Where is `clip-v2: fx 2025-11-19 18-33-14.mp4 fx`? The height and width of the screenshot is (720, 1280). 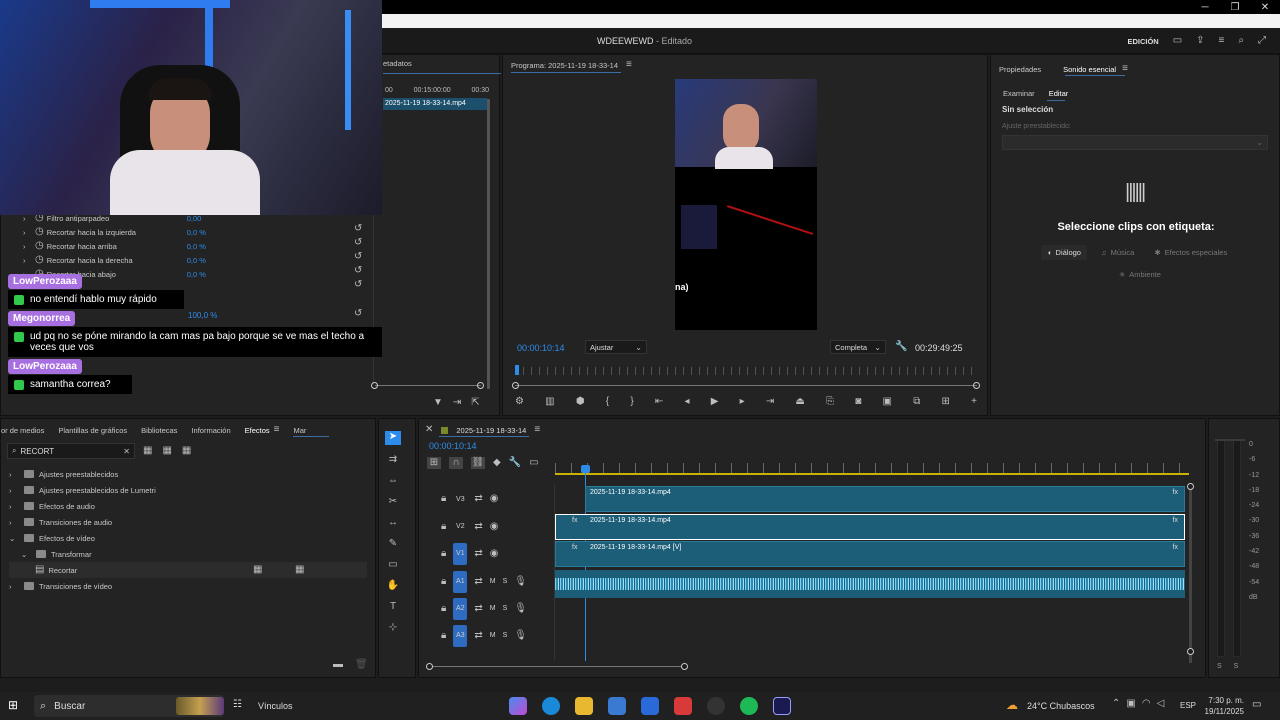
clip-v2: fx 2025-11-19 18-33-14.mp4 fx is located at coordinates (870, 527).